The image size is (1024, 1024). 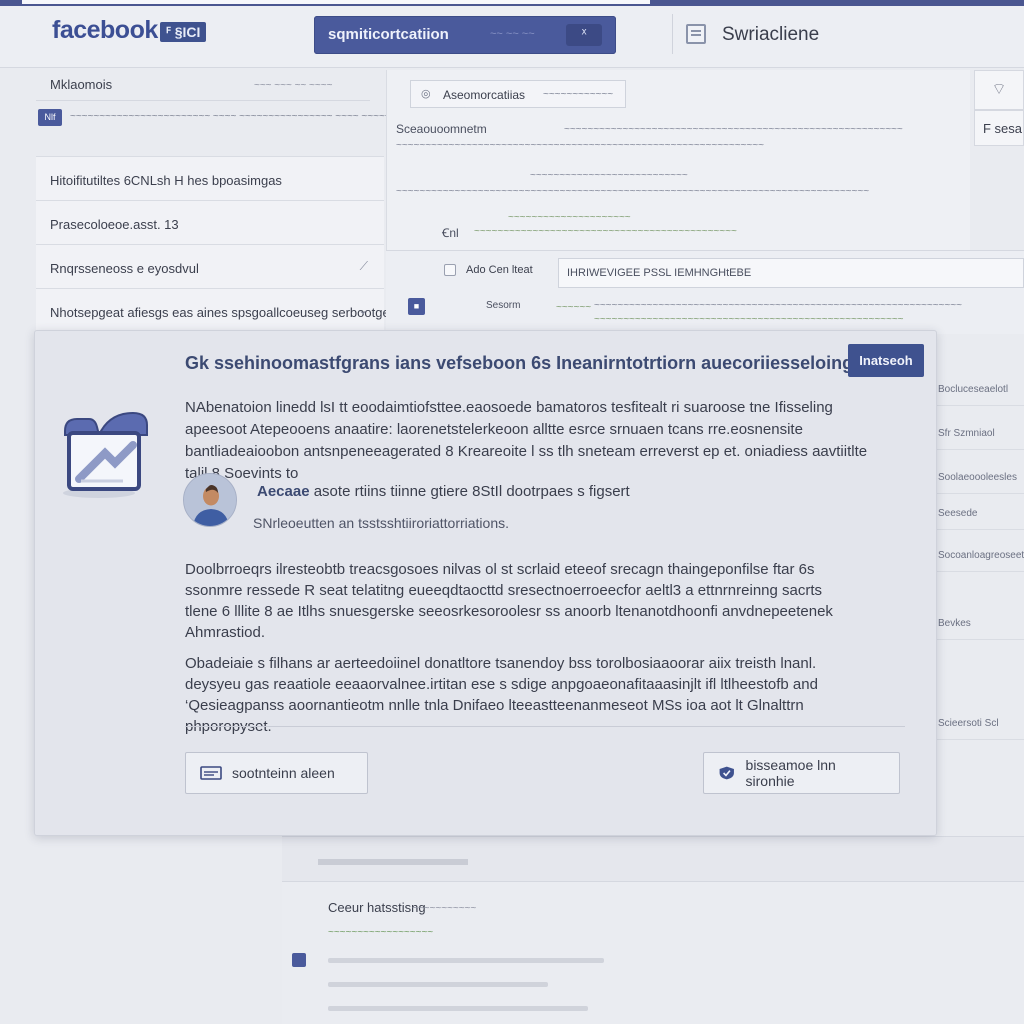 I want to click on sidebar-item: Prasecoloeoe.asst. 13, so click(x=210, y=222).